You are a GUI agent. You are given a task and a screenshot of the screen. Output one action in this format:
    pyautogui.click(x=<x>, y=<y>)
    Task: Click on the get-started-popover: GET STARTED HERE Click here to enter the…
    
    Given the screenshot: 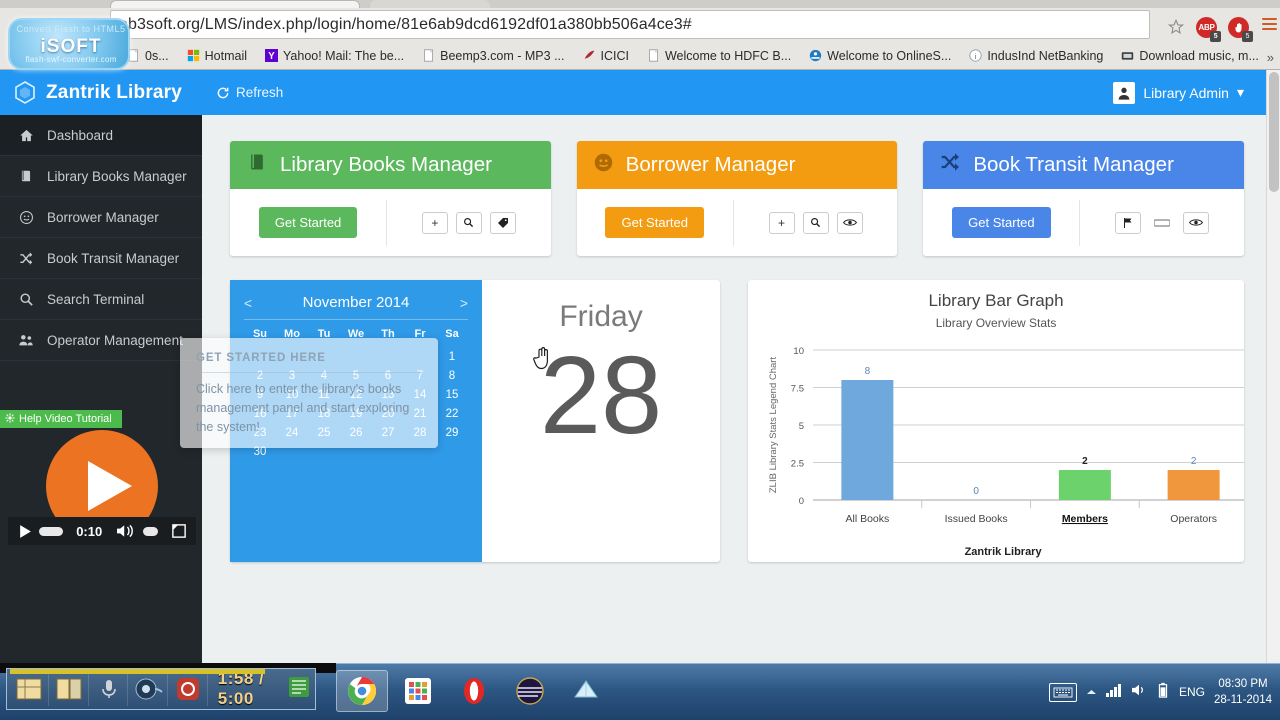 What is the action you would take?
    pyautogui.click(x=309, y=393)
    